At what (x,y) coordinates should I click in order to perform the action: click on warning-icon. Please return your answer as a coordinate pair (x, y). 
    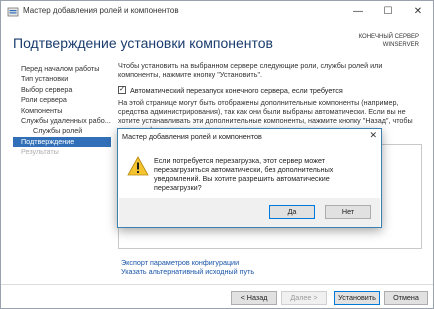
    Looking at the image, I should click on (138, 166).